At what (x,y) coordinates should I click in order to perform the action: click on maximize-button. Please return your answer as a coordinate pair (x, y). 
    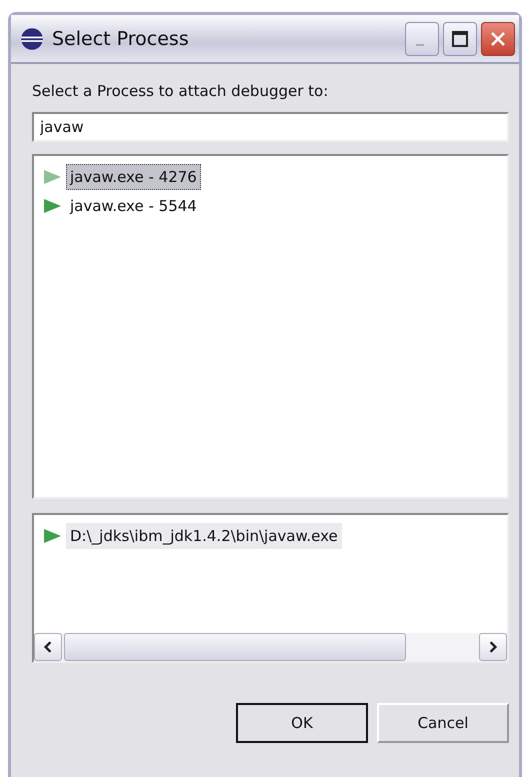
    Looking at the image, I should click on (460, 39).